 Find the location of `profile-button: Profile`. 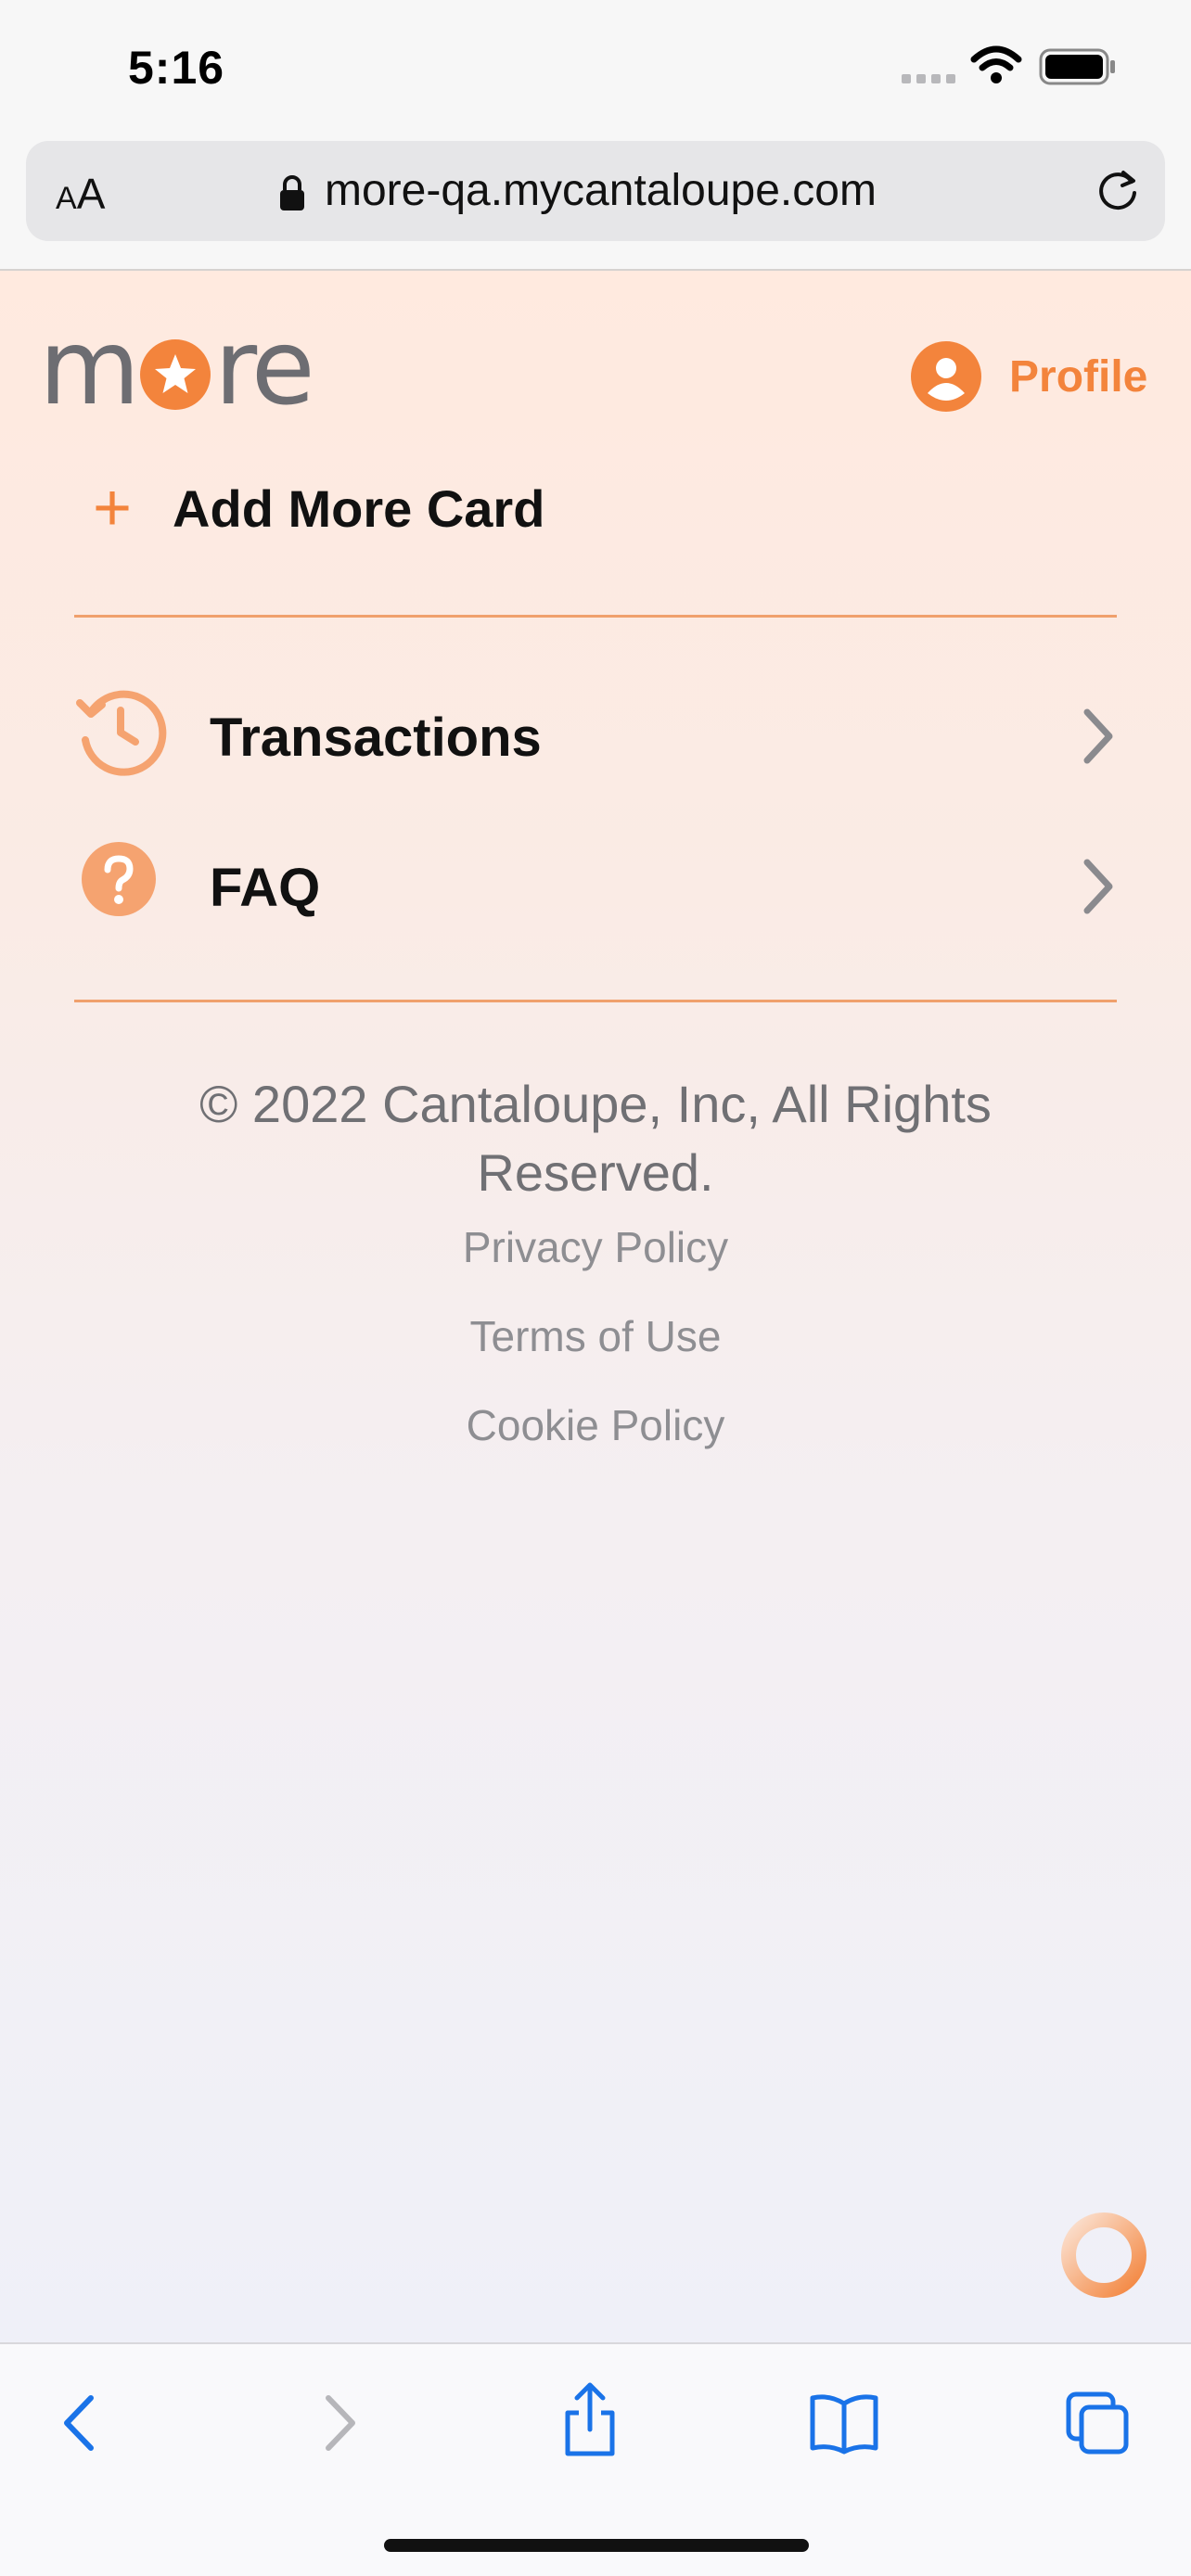

profile-button: Profile is located at coordinates (1029, 376).